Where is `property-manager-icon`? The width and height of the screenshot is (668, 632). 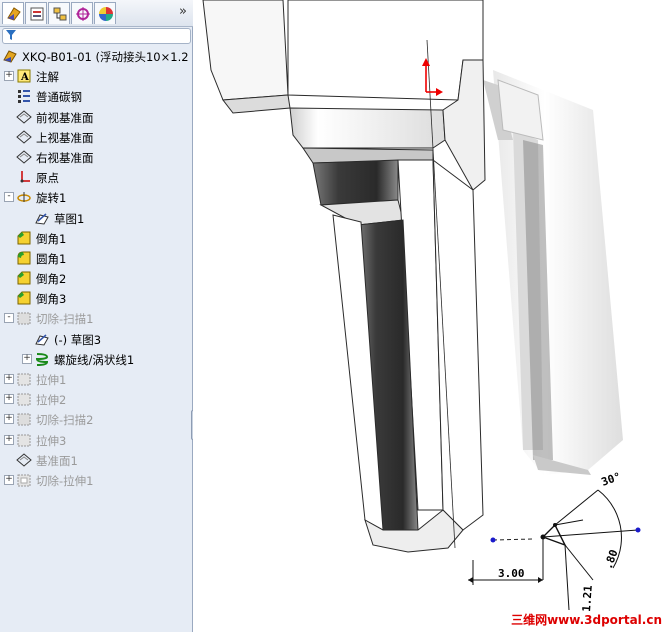
property-manager-icon is located at coordinates (37, 14).